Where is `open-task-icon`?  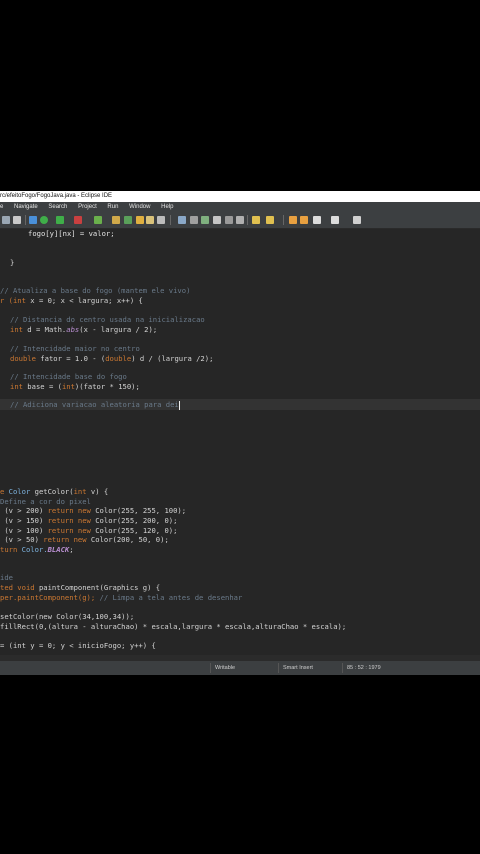
open-task-icon is located at coordinates (150, 220).